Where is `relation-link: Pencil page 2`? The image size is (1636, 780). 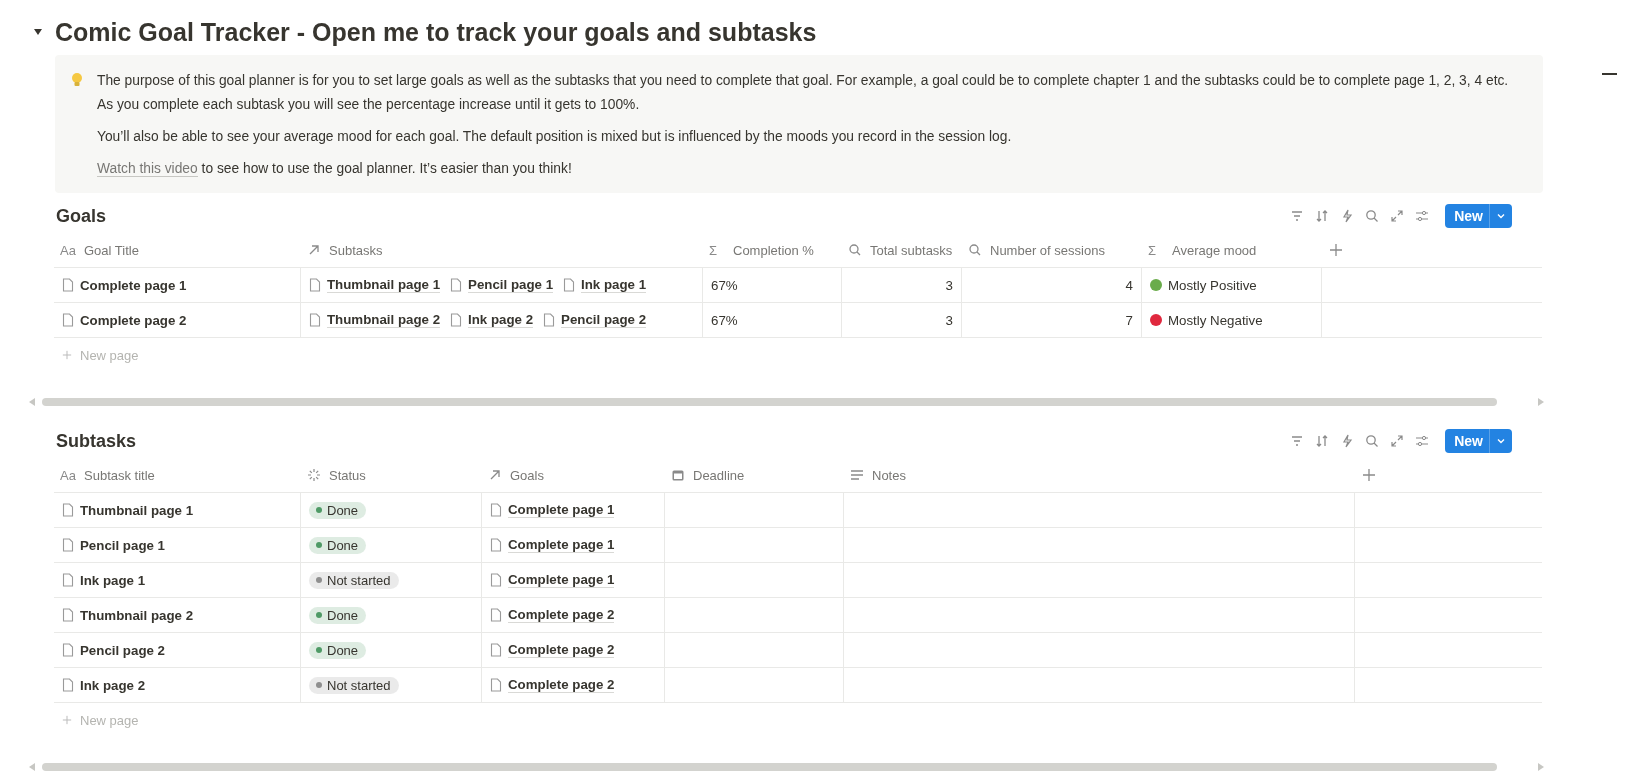
relation-link: Pencil page 2 is located at coordinates (604, 320).